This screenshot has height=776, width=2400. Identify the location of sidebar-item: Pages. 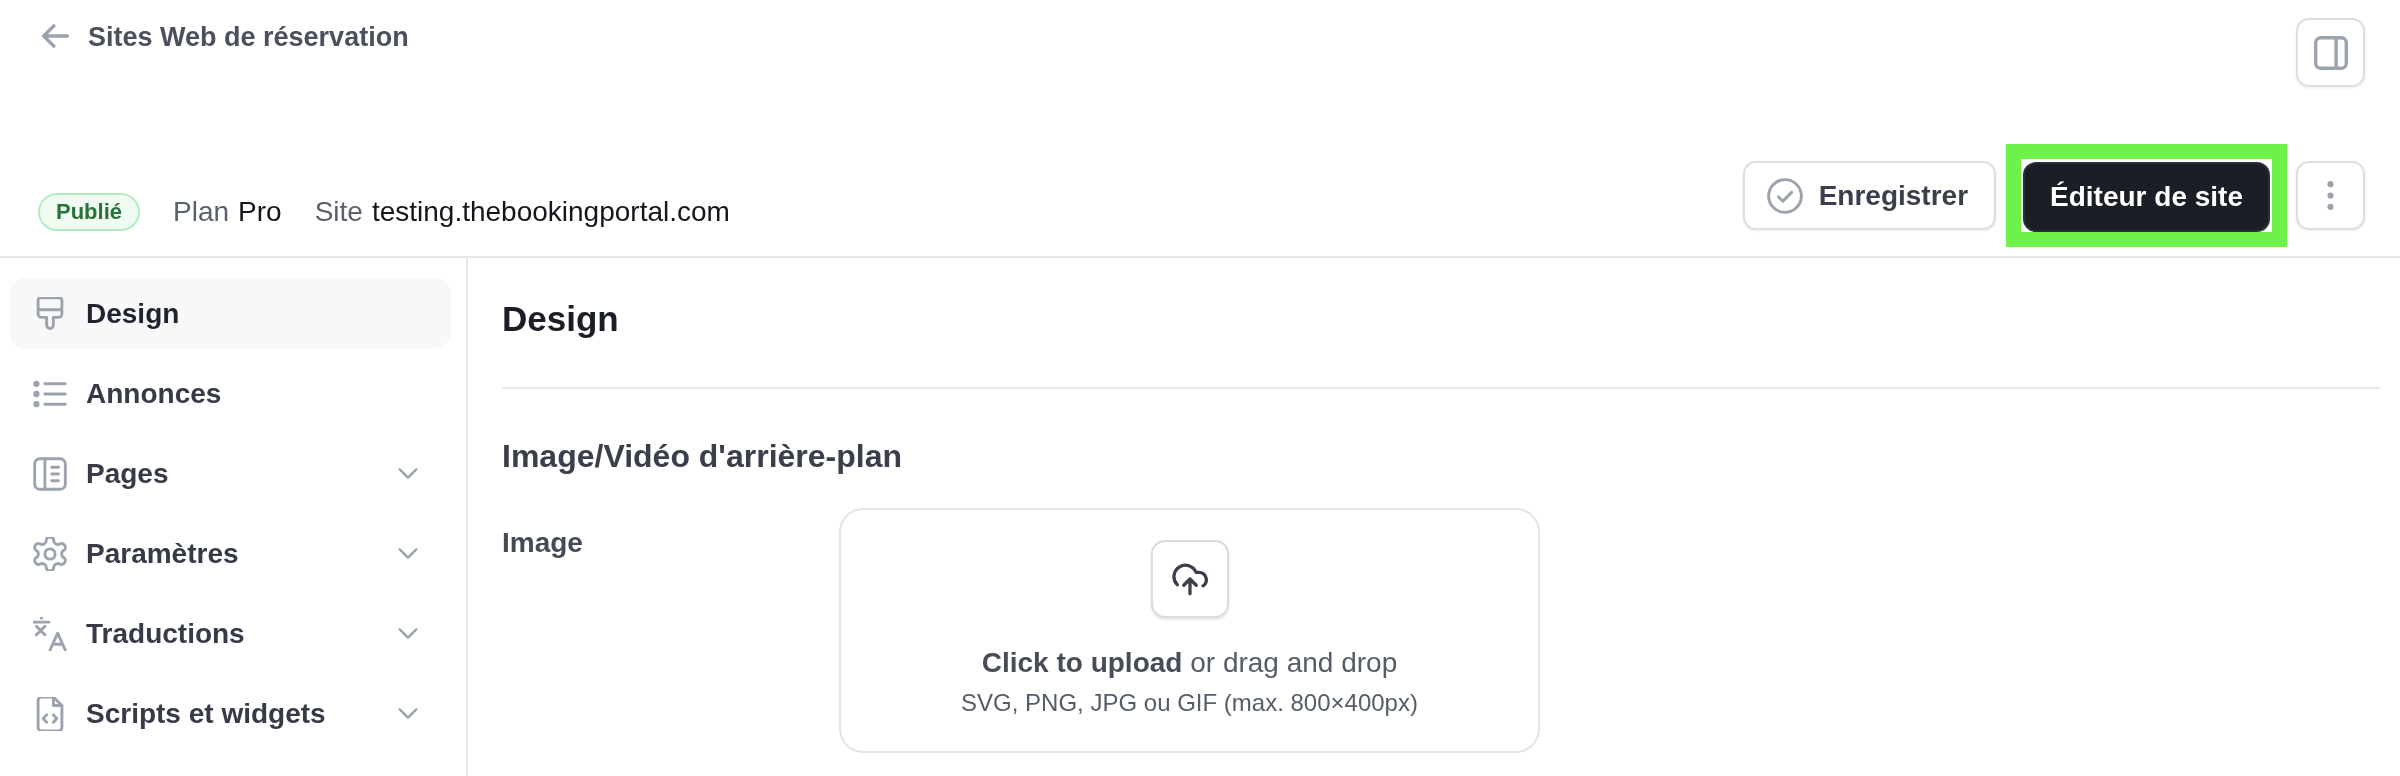
(230, 473).